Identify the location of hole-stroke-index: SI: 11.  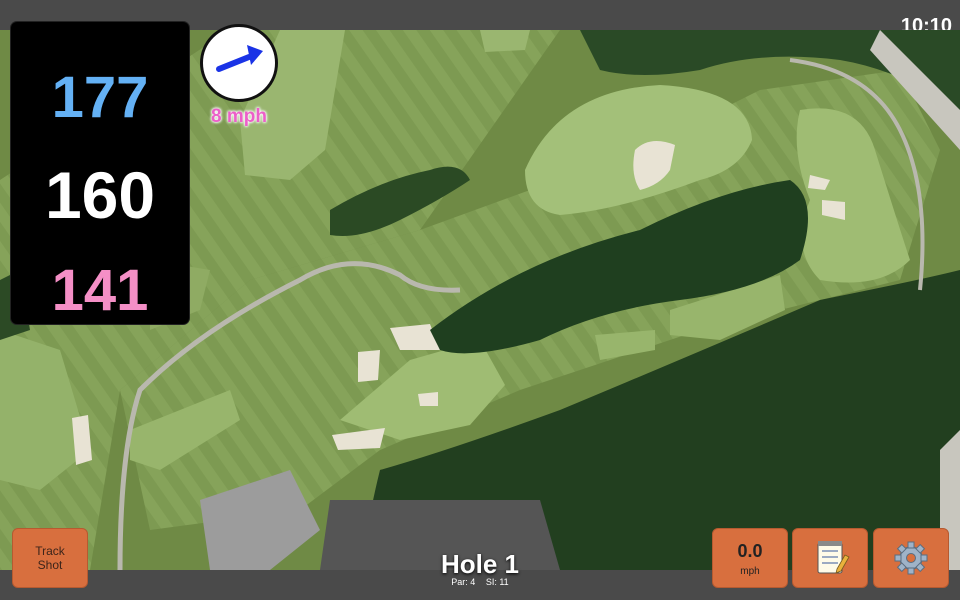
(497, 582).